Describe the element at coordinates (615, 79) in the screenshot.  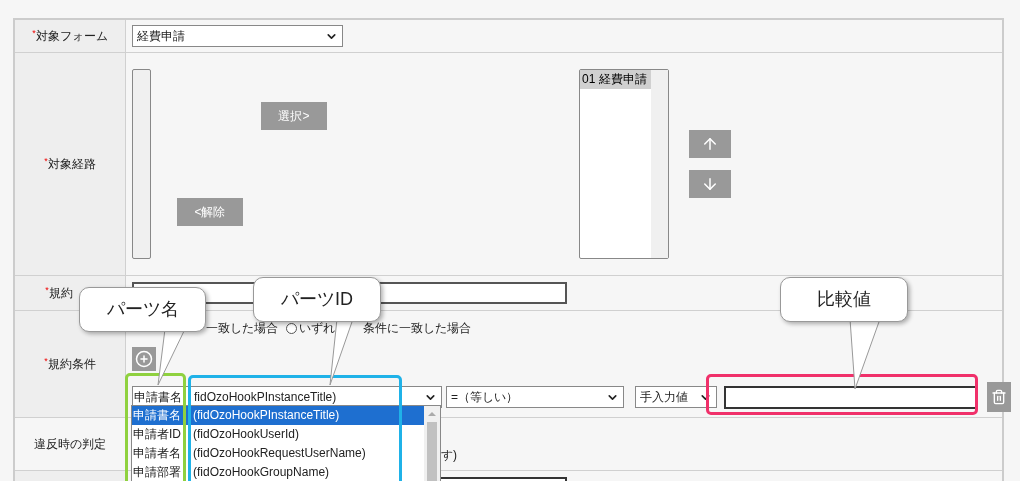
I see `list-item: 01 経費申請` at that location.